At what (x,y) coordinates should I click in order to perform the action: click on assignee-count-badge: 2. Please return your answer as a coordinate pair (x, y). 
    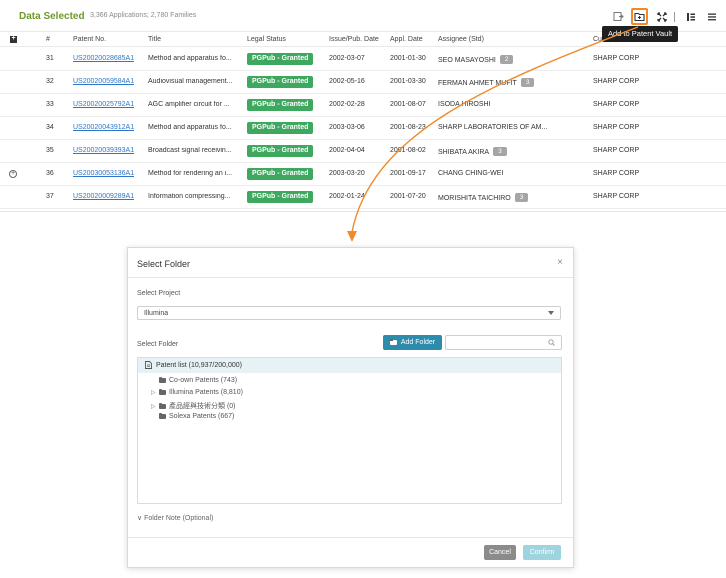
    Looking at the image, I should click on (506, 59).